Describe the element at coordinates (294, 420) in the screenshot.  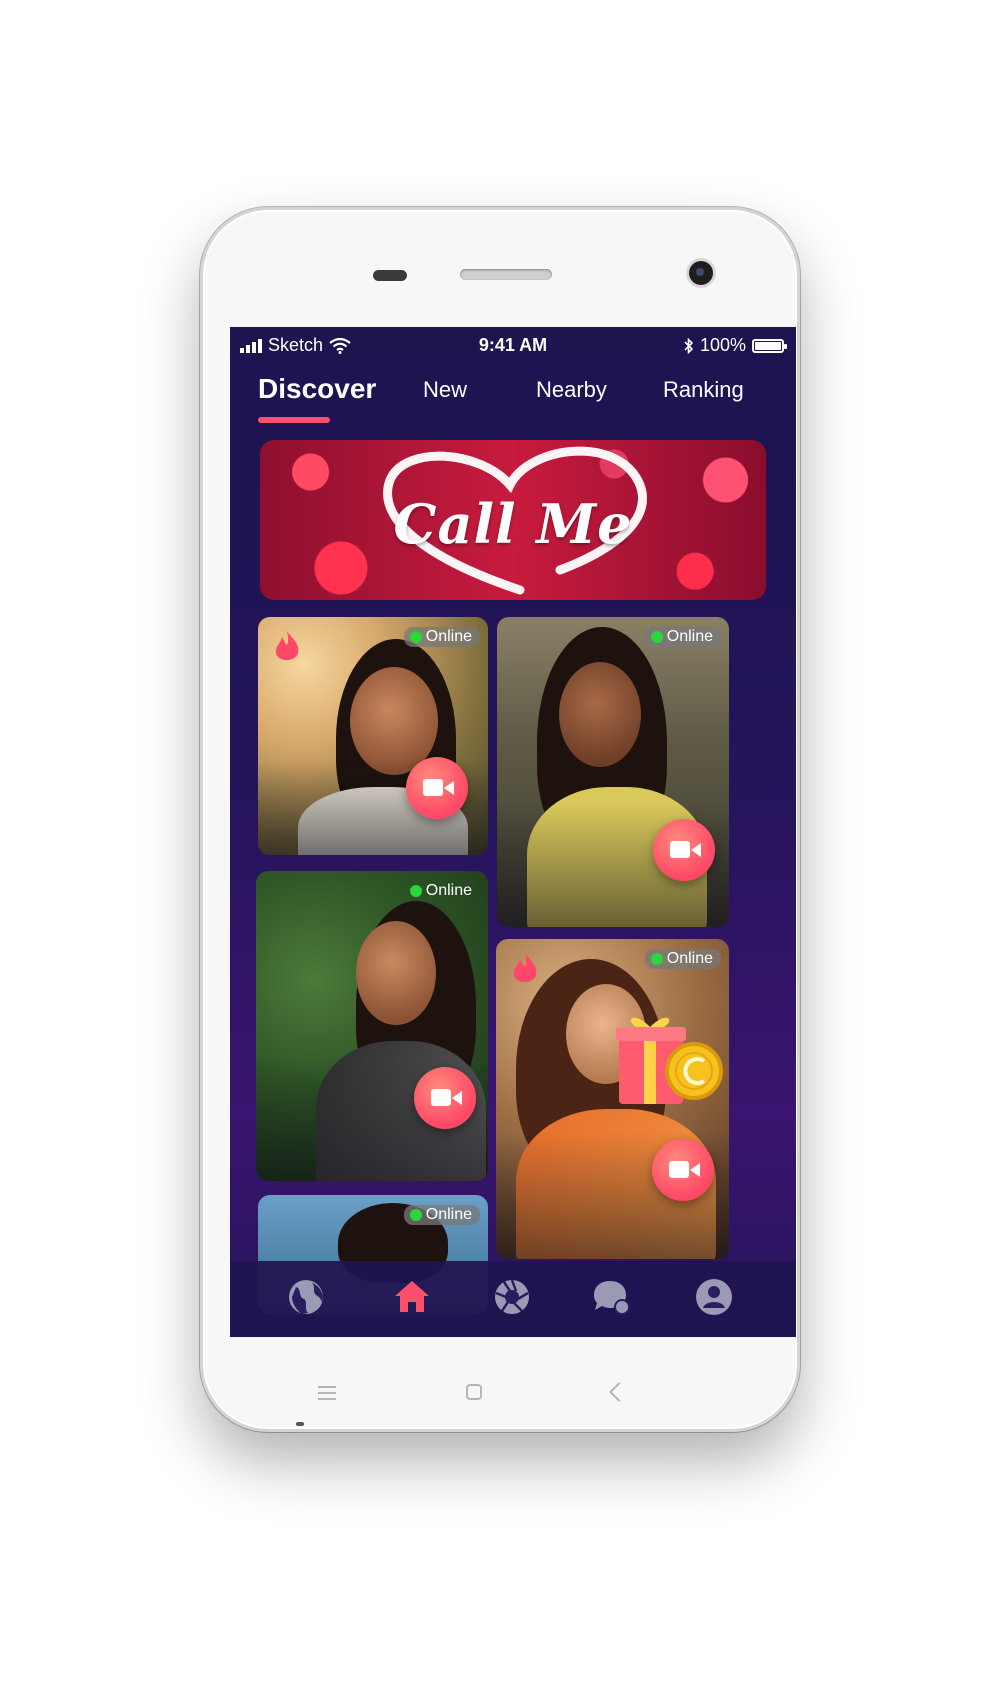
I see `active-tab-indicator` at that location.